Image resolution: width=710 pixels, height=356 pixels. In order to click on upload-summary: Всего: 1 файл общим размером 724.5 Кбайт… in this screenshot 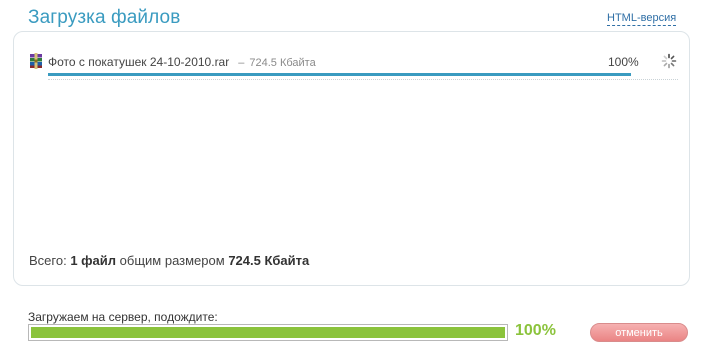, I will do `click(169, 260)`.